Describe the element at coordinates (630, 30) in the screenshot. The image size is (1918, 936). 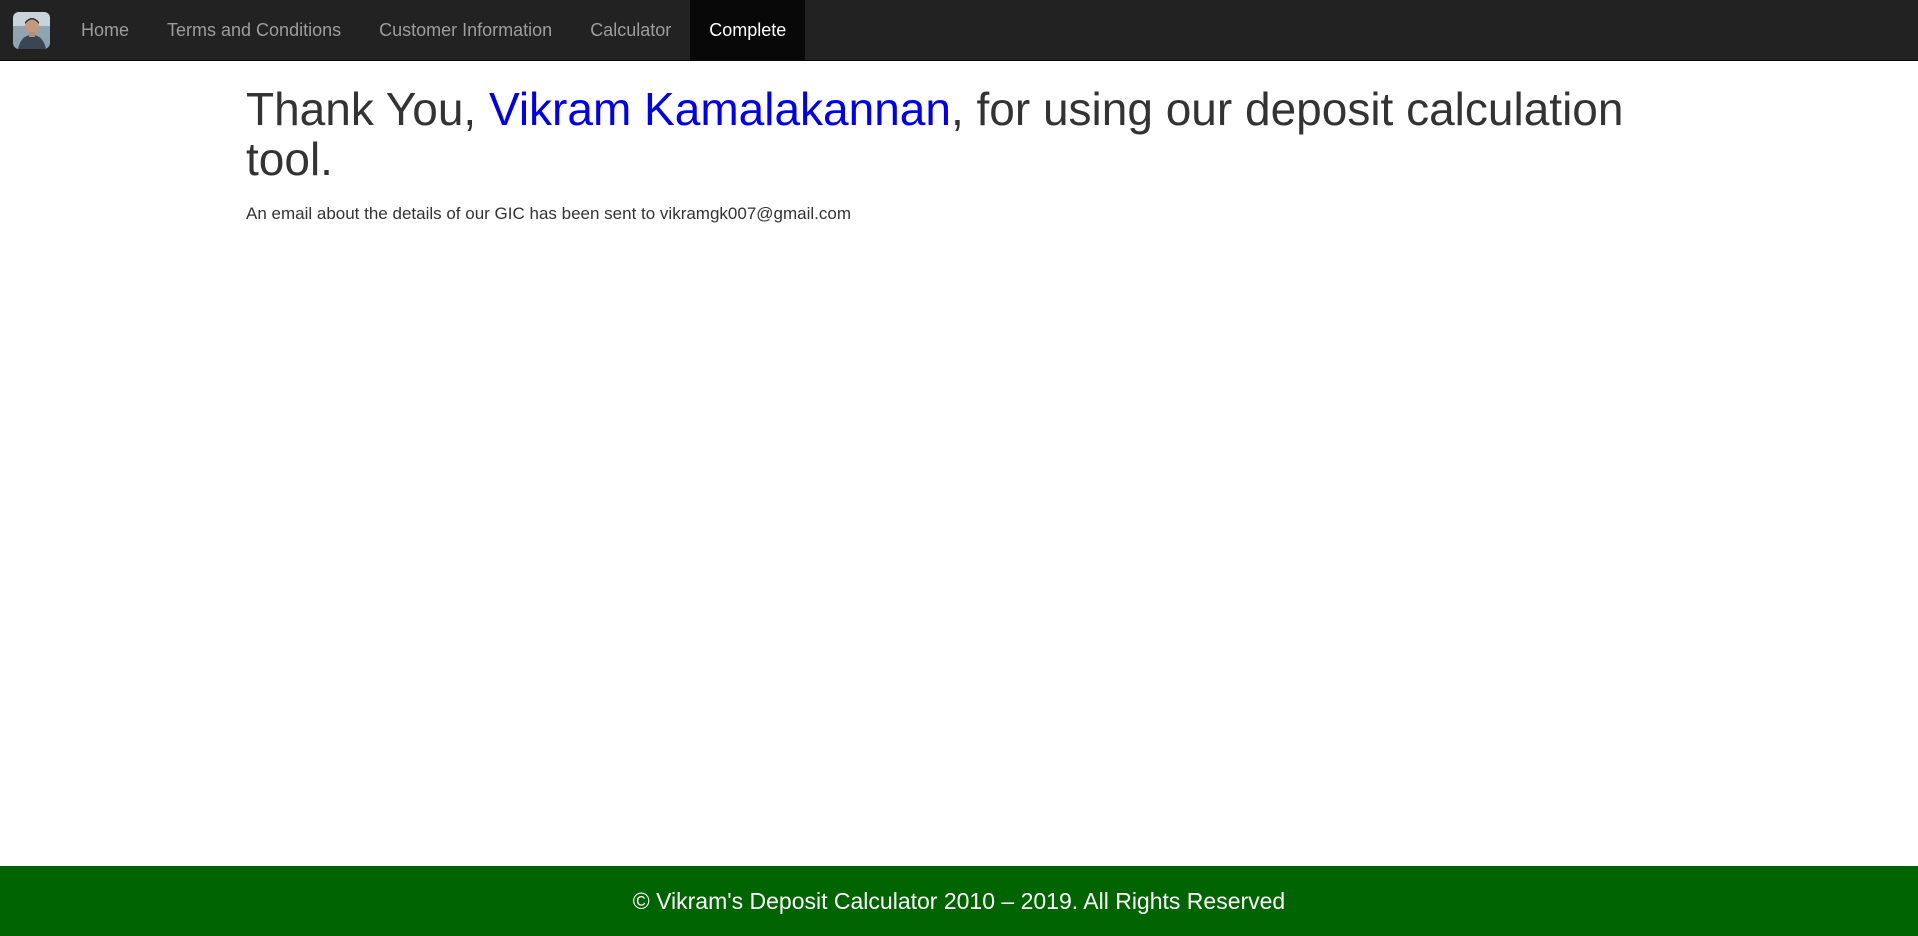
I see `nav-item-calculator: Calculator` at that location.